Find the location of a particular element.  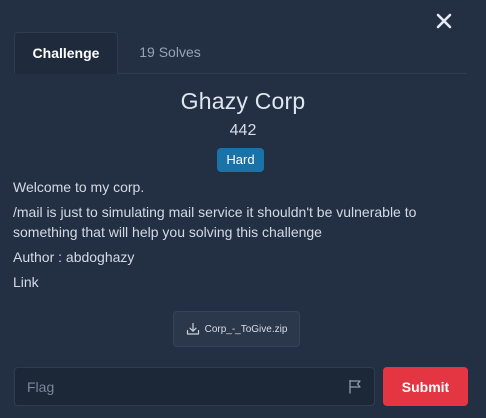

close-icon is located at coordinates (444, 21).